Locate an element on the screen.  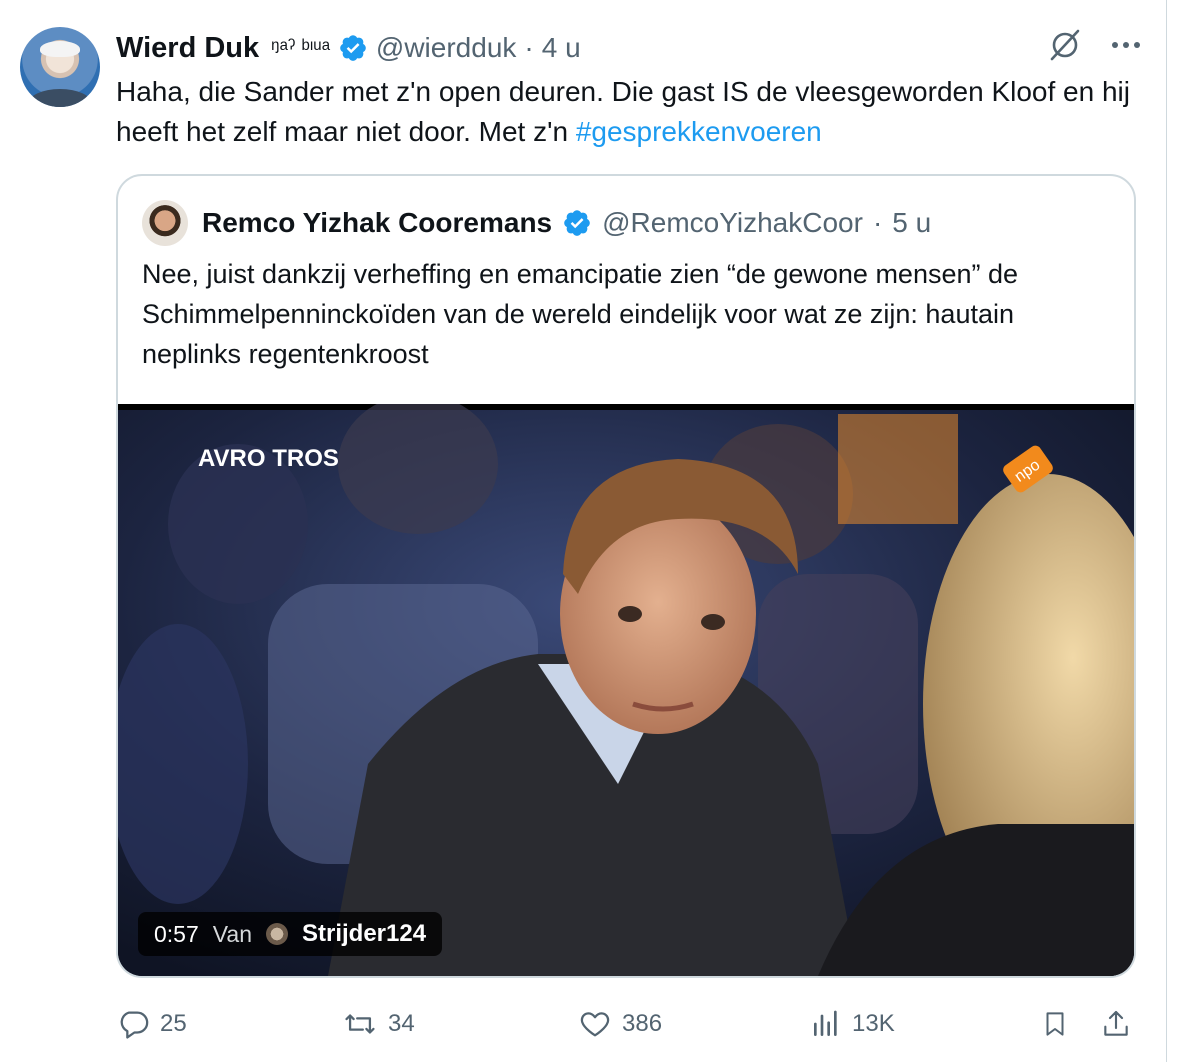
via-user: Strijder124 is located at coordinates (364, 934).